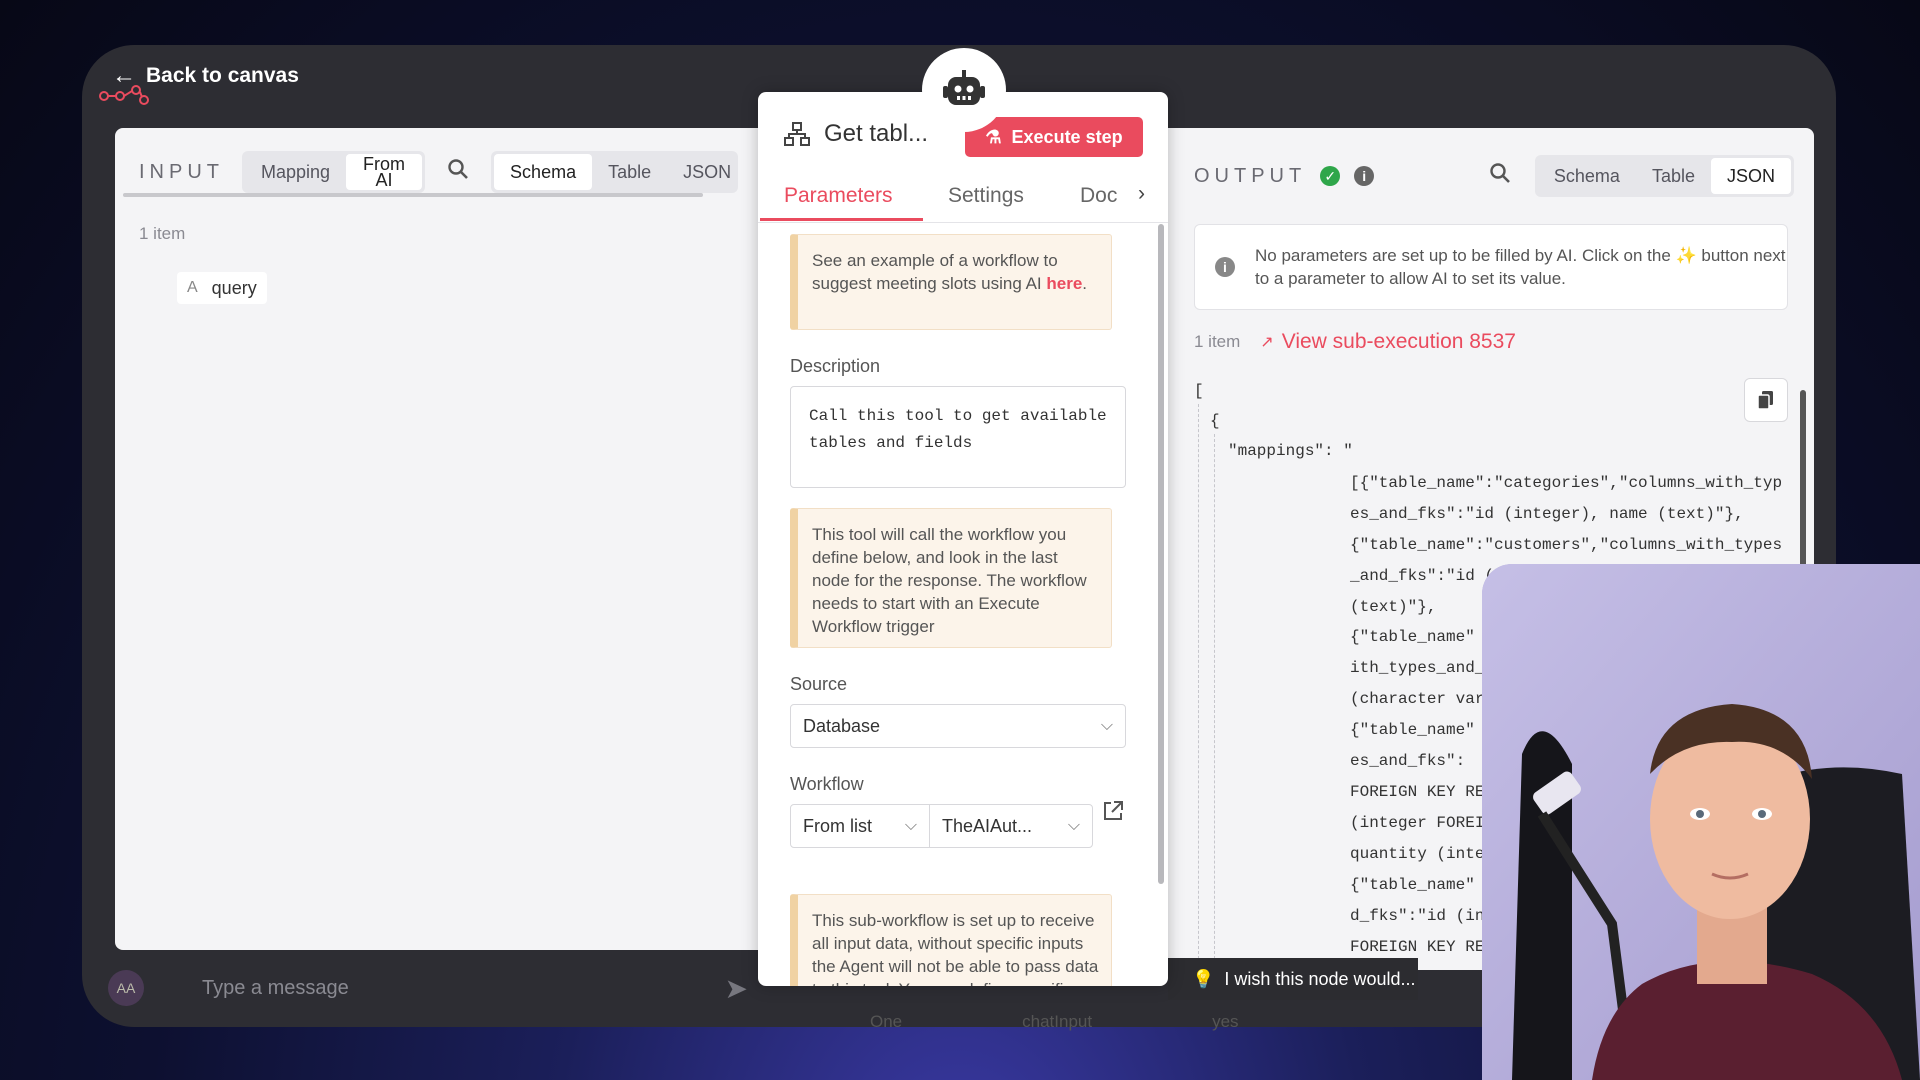 The width and height of the screenshot is (1920, 1080). Describe the element at coordinates (797, 134) in the screenshot. I see `sitemap-icon` at that location.